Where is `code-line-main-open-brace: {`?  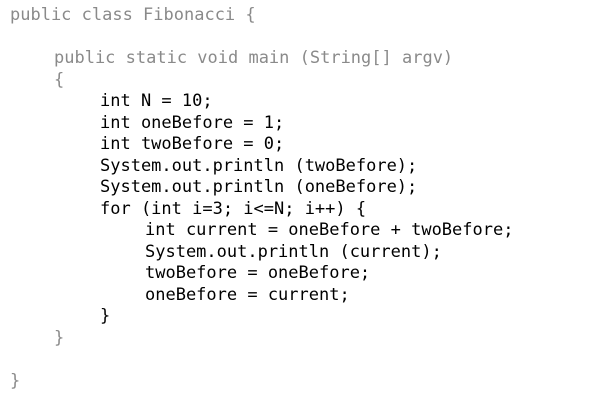
code-line-main-open-brace: { is located at coordinates (59, 79).